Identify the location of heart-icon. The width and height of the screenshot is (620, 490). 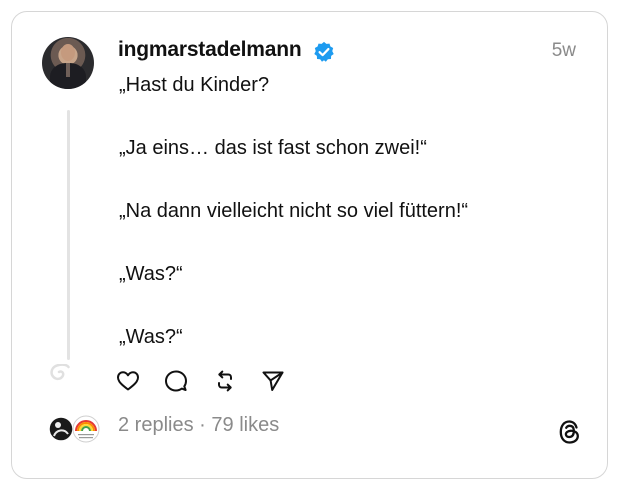
(128, 381).